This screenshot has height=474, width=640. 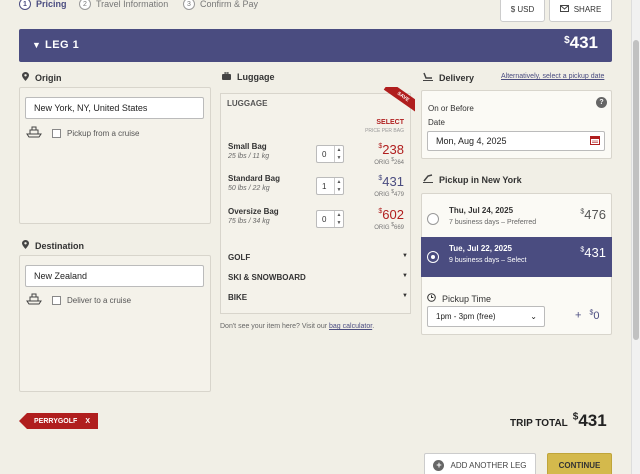 I want to click on origin-heading: Origin, so click(x=42, y=77).